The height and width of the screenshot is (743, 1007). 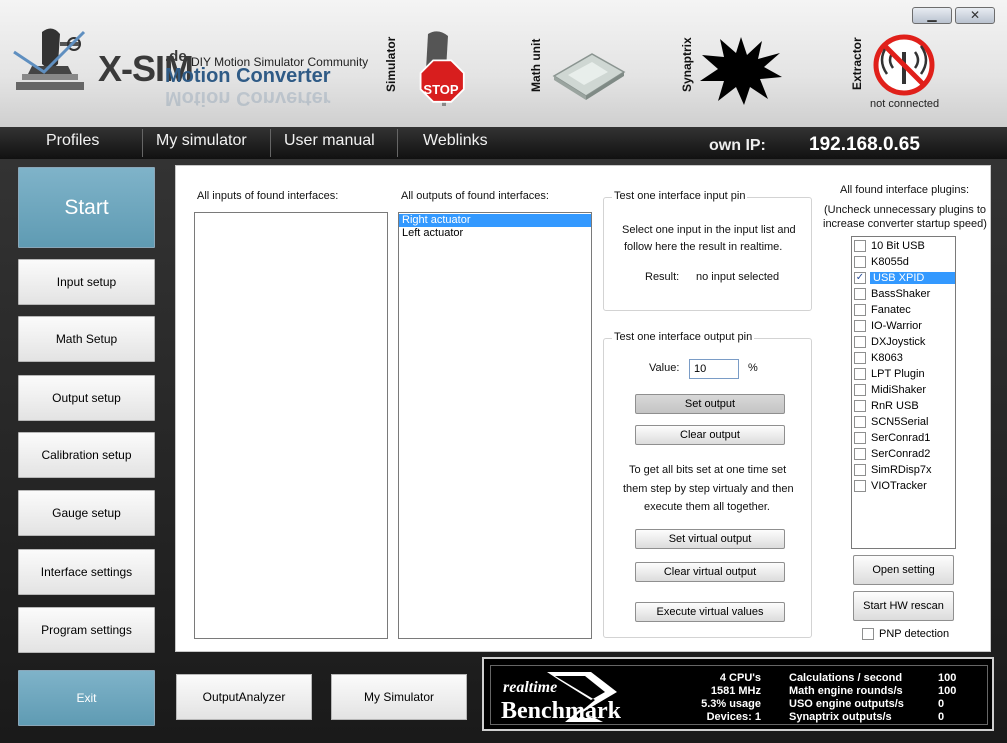 I want to click on close-button: ✕, so click(x=975, y=15).